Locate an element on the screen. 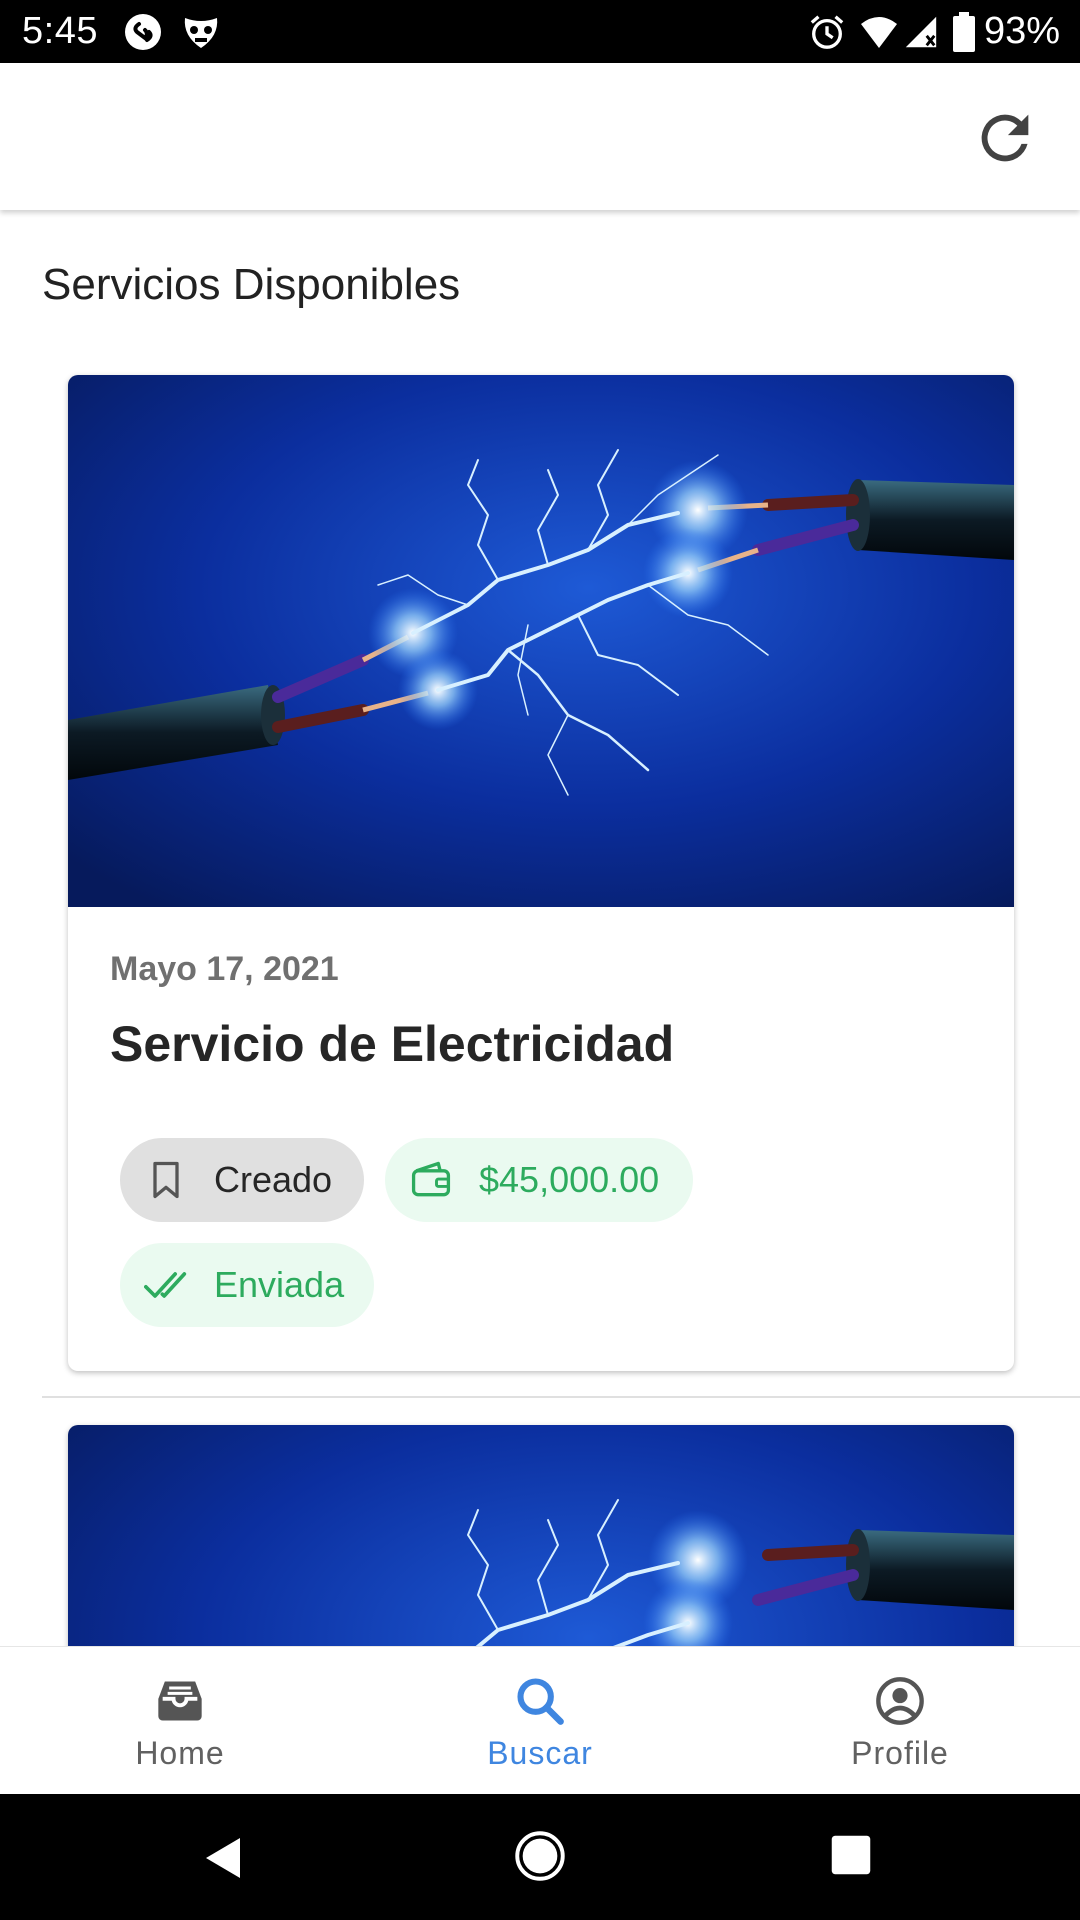 The height and width of the screenshot is (1920, 1080). status-chip-created: Creado is located at coordinates (242, 1180).